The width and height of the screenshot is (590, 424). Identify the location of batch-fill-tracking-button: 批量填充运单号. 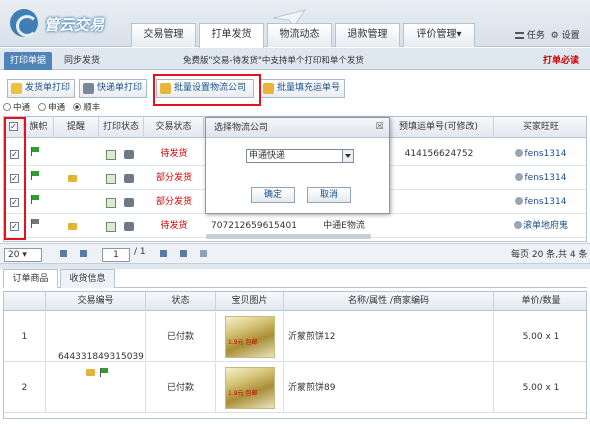
(302, 88).